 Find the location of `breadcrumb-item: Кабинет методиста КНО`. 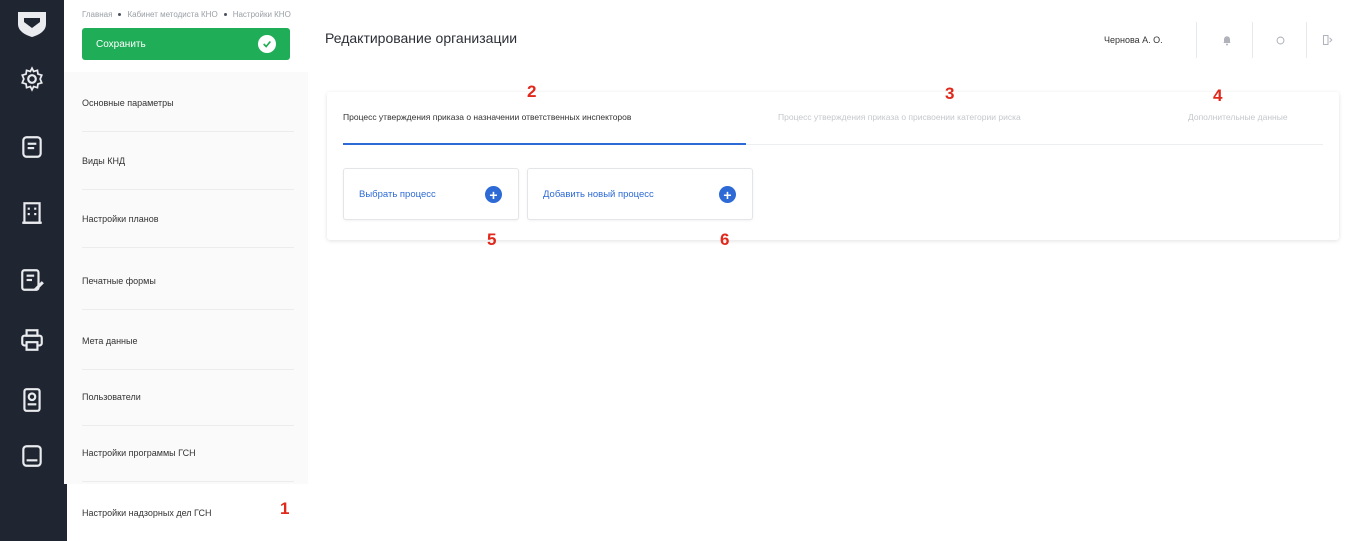

breadcrumb-item: Кабинет методиста КНО is located at coordinates (172, 14).